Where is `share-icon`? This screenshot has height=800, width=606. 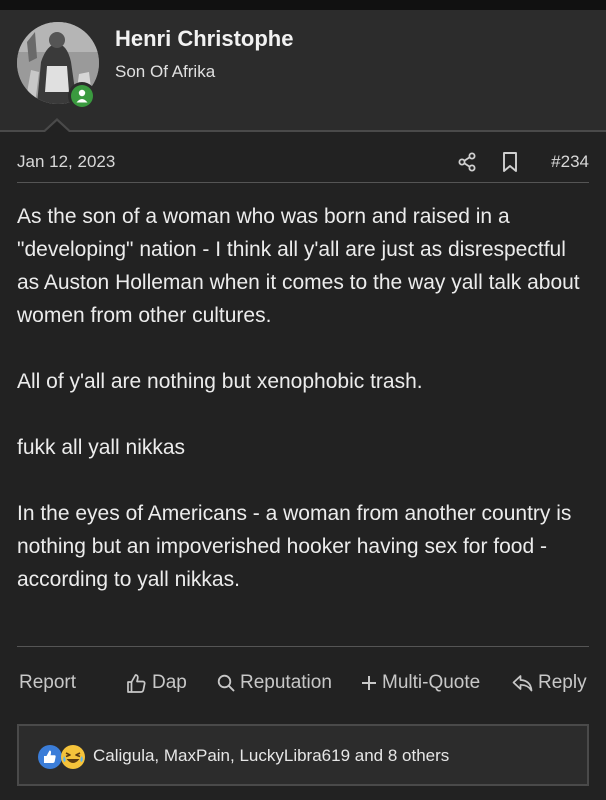 share-icon is located at coordinates (467, 162).